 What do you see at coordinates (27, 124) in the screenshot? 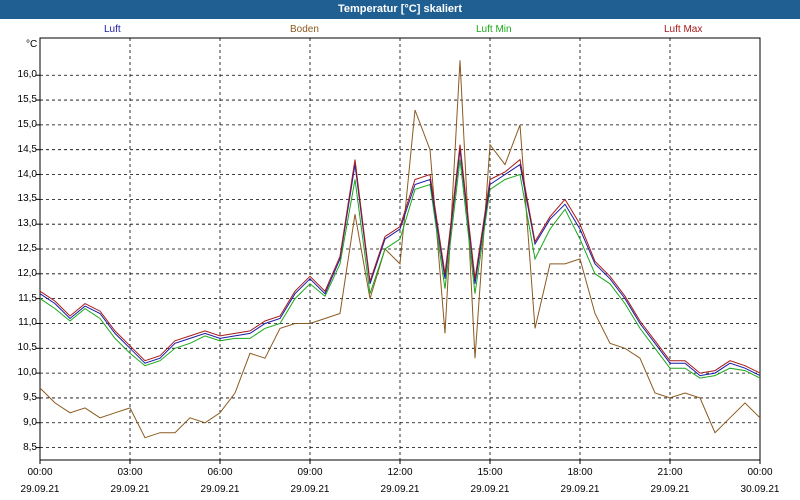
I see `y-tick-label: 15,0` at bounding box center [27, 124].